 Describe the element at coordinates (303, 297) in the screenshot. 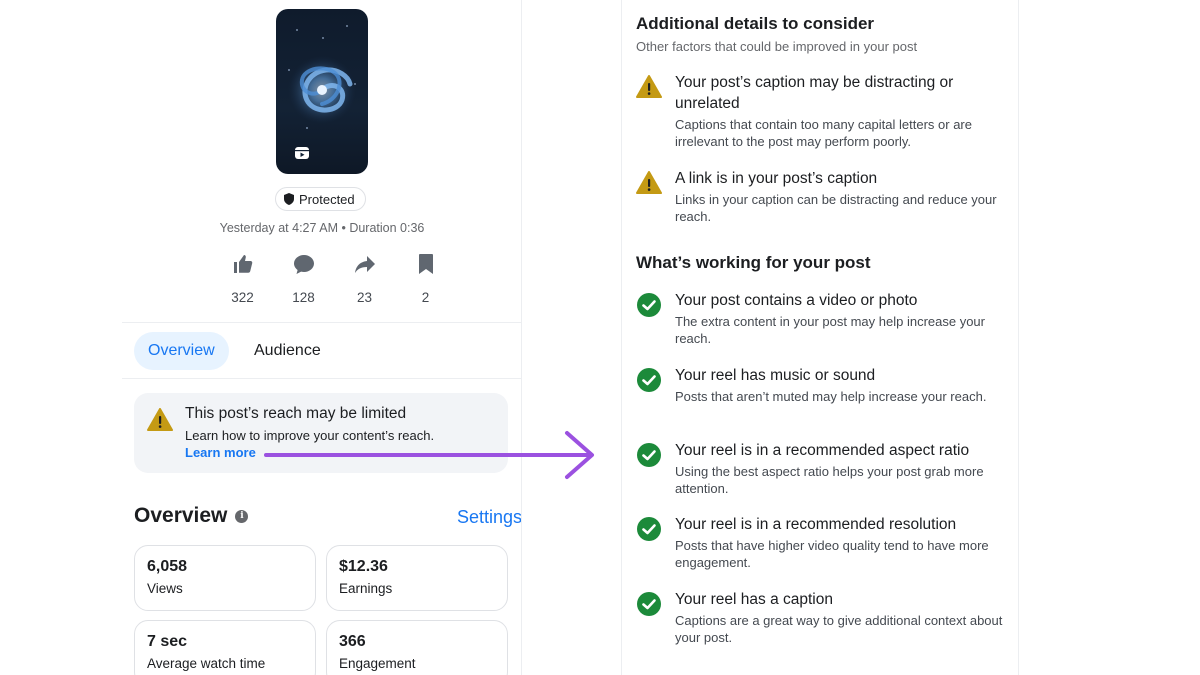

I see `comments-count: 128` at that location.